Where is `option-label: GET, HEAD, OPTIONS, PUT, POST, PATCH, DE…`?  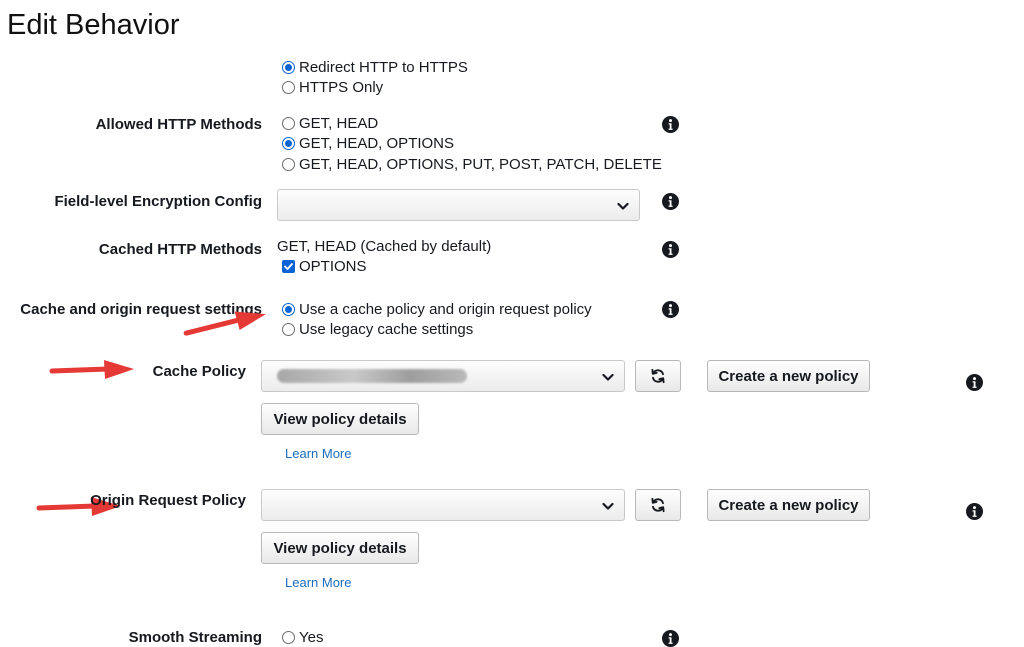
option-label: GET, HEAD, OPTIONS, PUT, POST, PATCH, DE… is located at coordinates (480, 164).